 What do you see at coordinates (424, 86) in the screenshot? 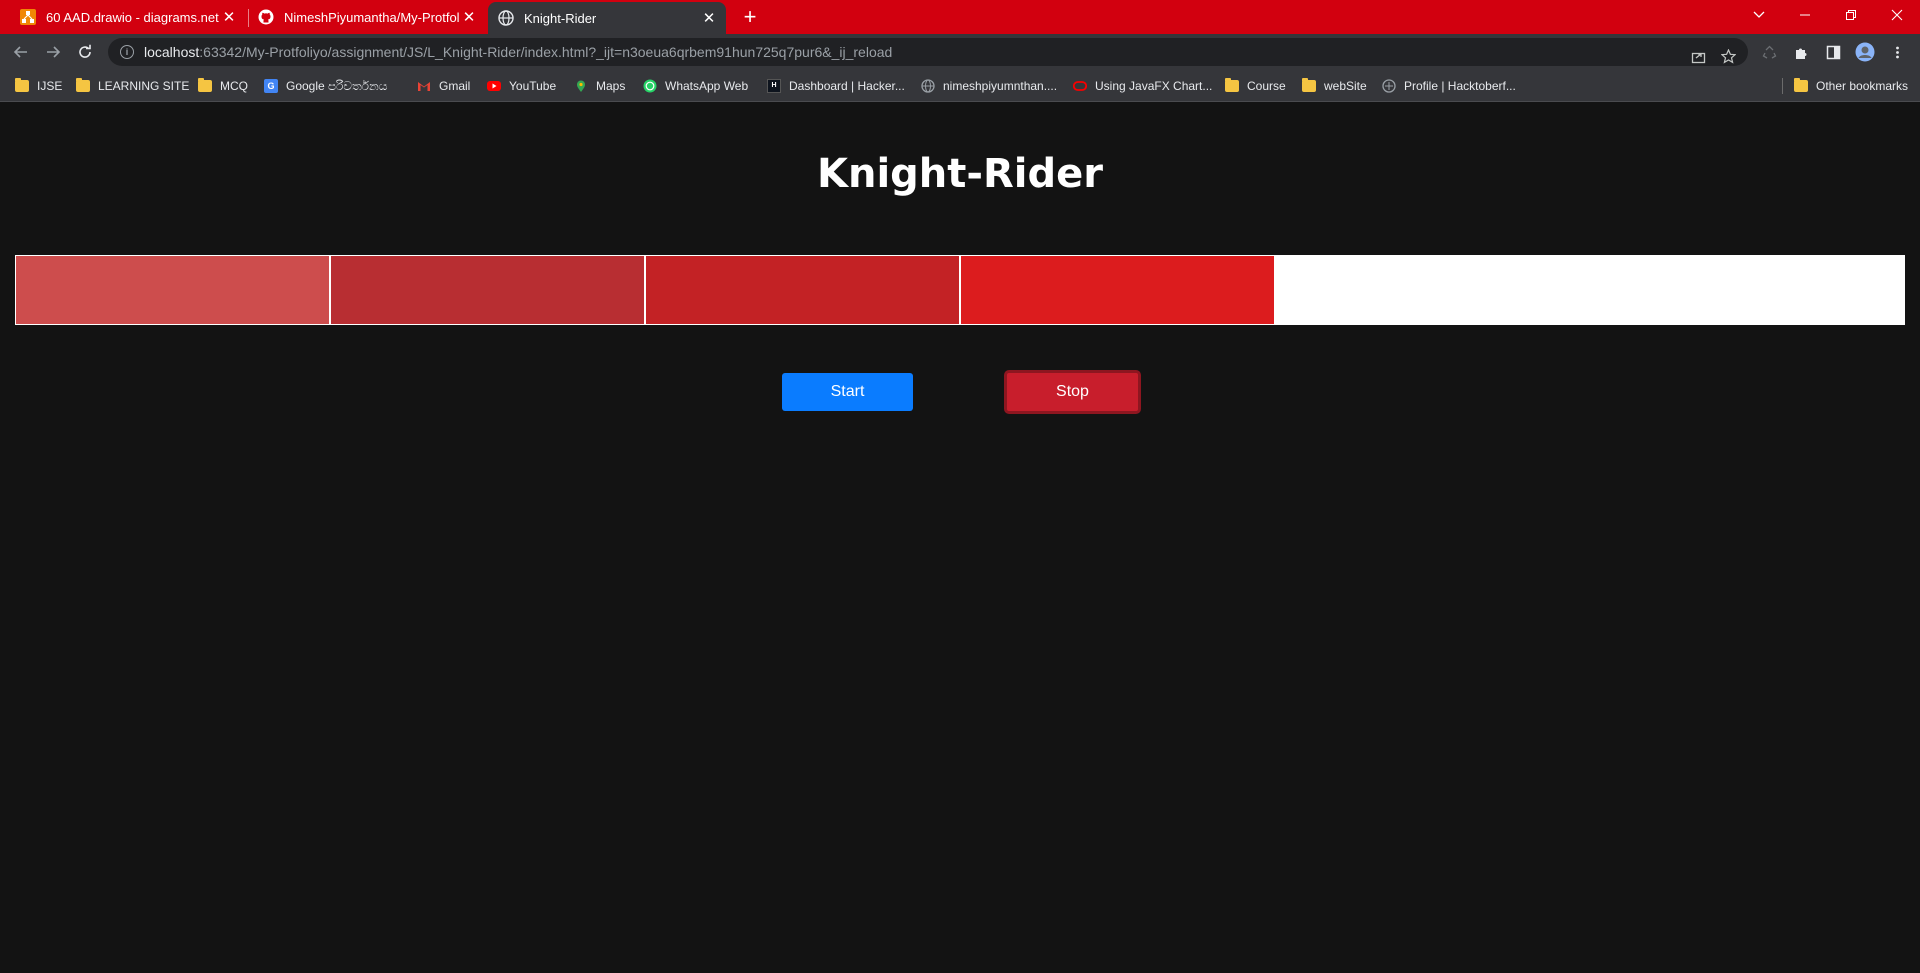
I see `gmail-icon` at bounding box center [424, 86].